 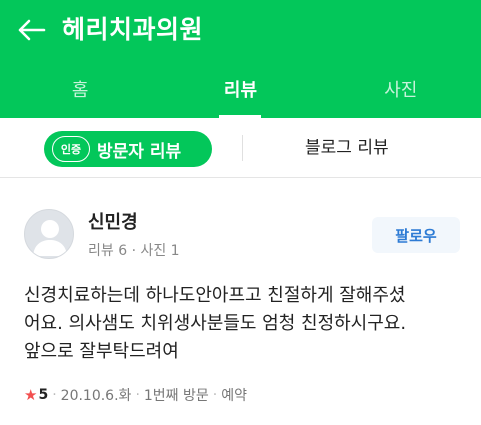 I want to click on reviewer-stats: 리뷰 6 · 사진 1, so click(x=134, y=251).